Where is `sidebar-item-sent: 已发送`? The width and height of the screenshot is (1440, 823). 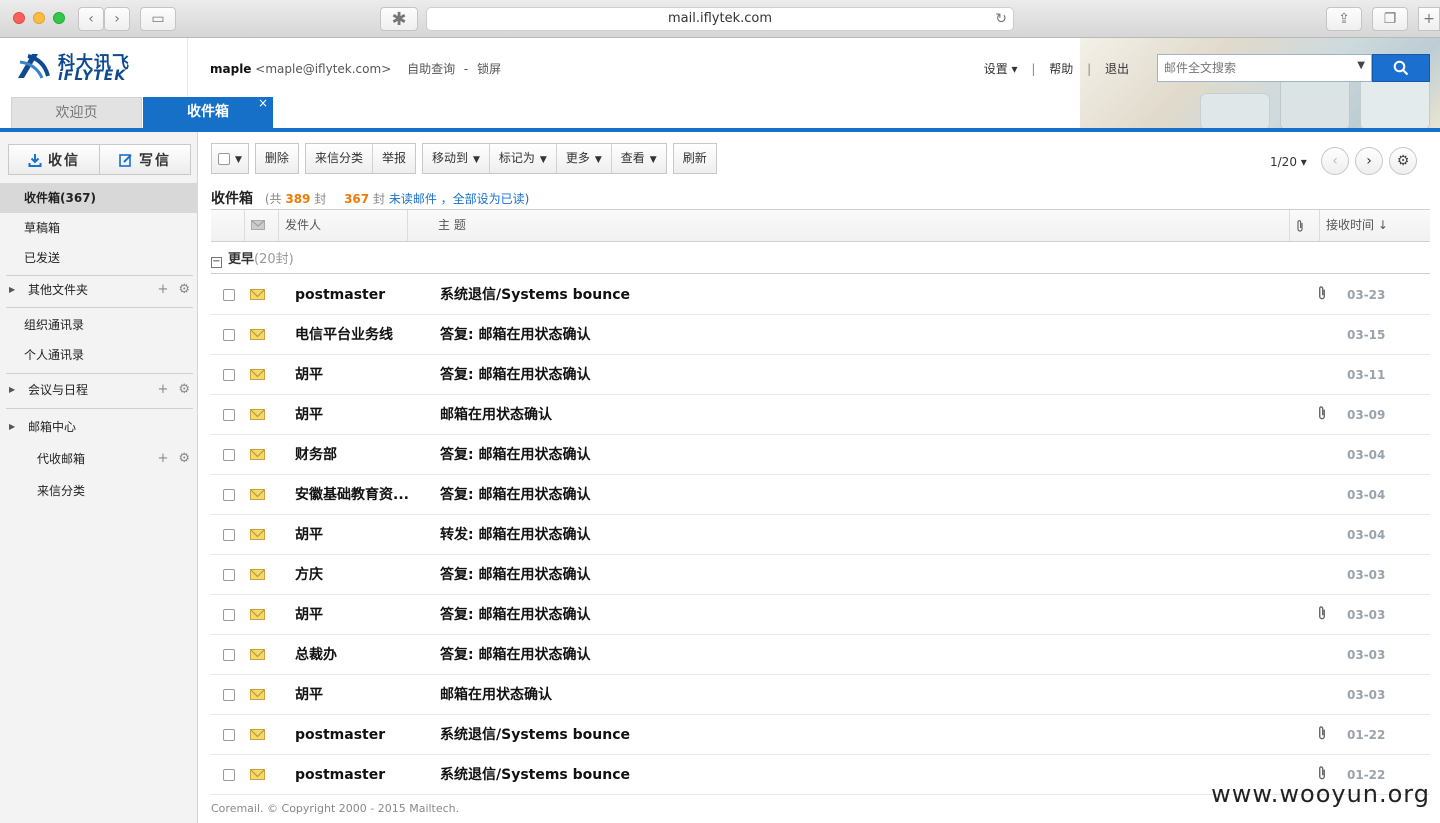 sidebar-item-sent: 已发送 is located at coordinates (99, 258).